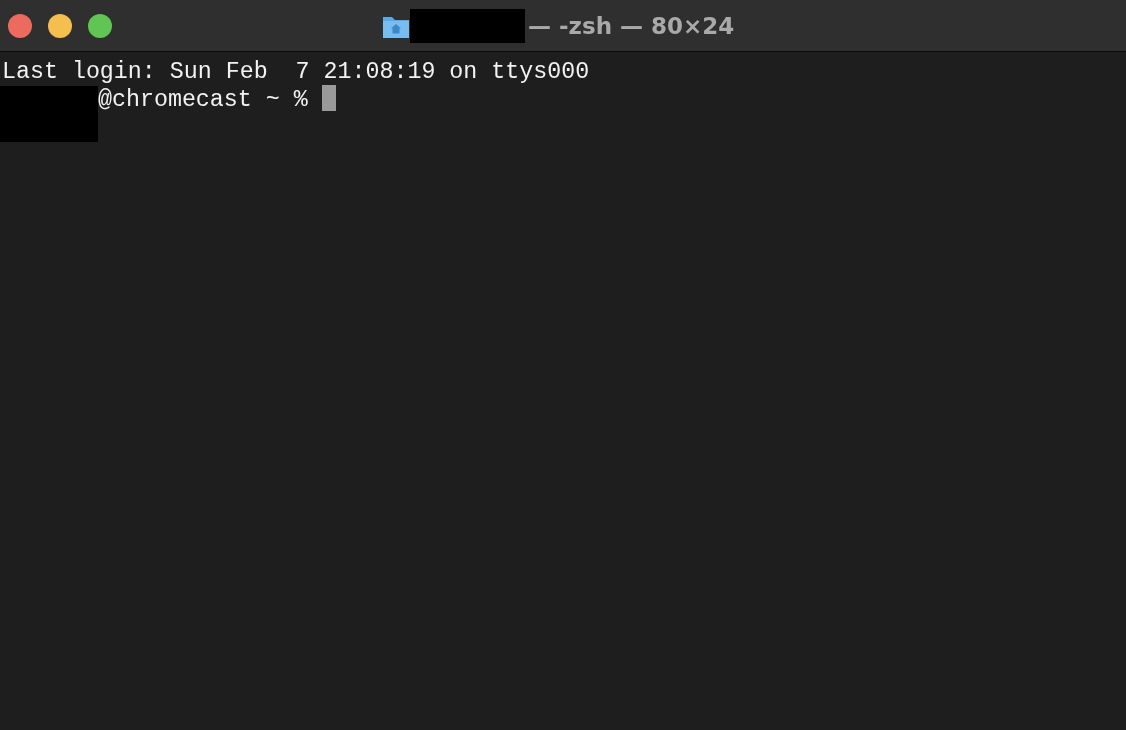  What do you see at coordinates (328, 98) in the screenshot?
I see `text-cursor` at bounding box center [328, 98].